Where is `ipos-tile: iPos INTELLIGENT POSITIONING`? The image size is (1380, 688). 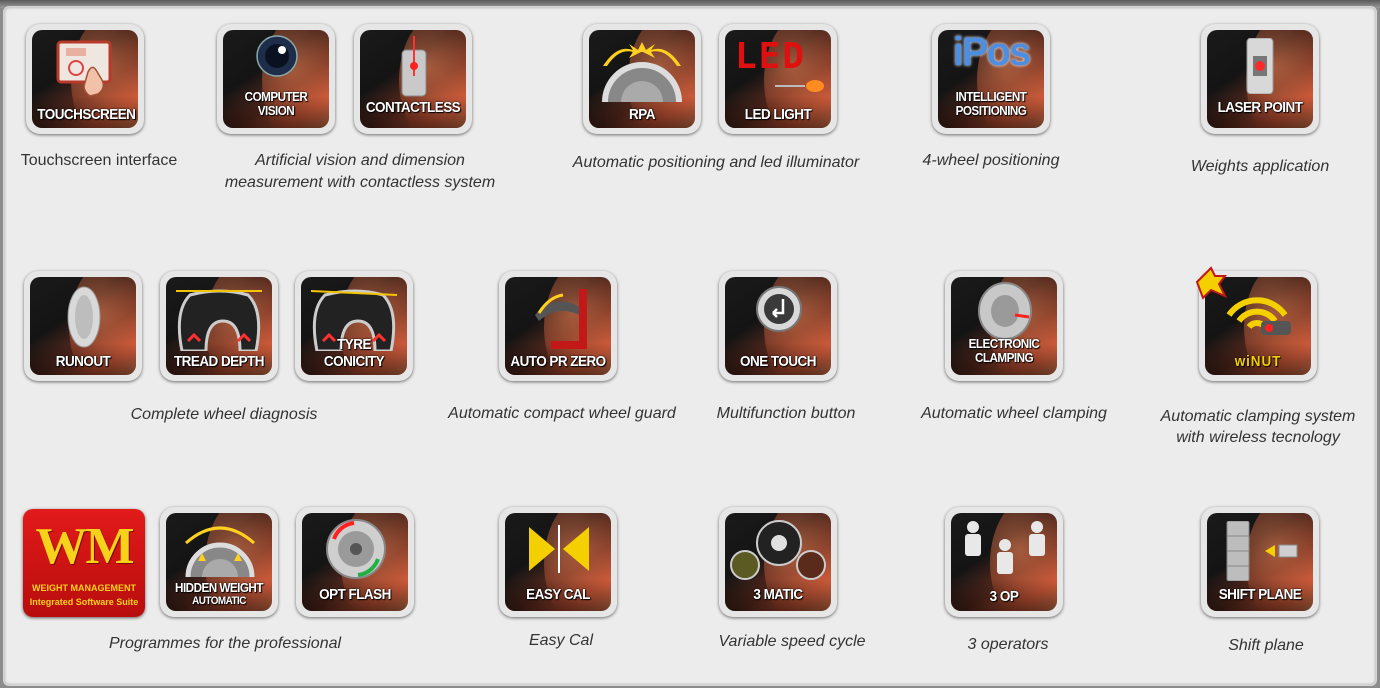 ipos-tile: iPos INTELLIGENT POSITIONING is located at coordinates (991, 79).